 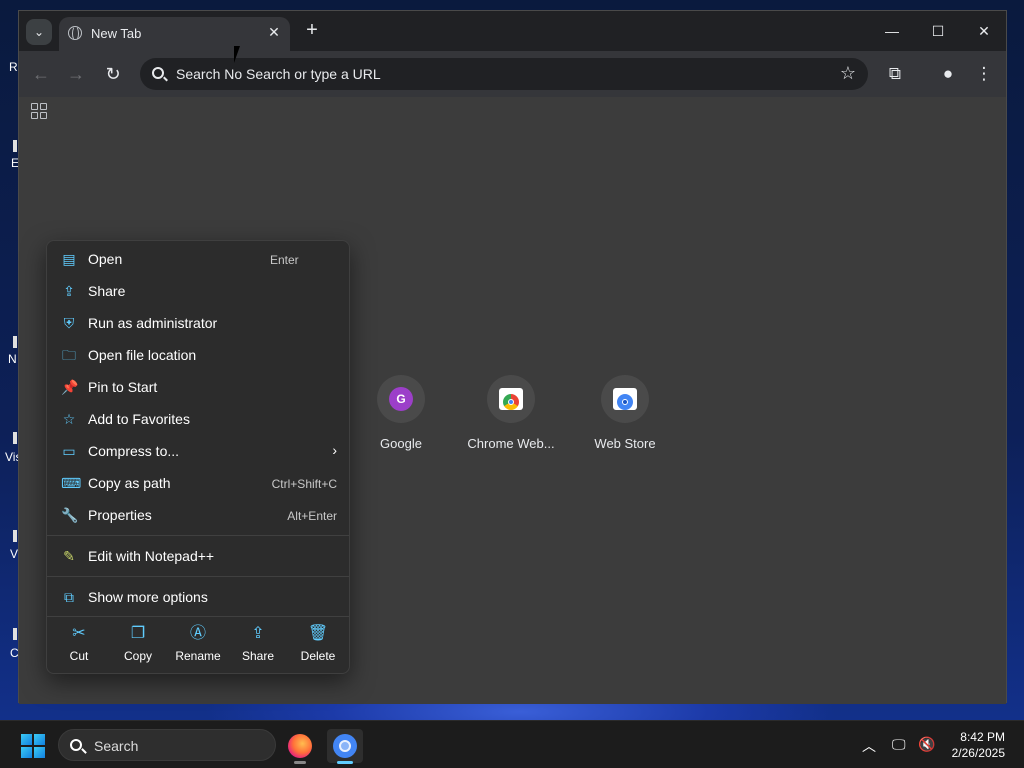 What do you see at coordinates (198, 656) in the screenshot?
I see `rename-label: Rename` at bounding box center [198, 656].